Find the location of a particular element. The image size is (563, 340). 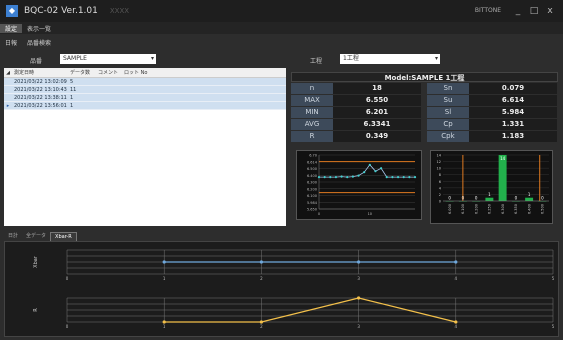

stat-key: Cpk is located at coordinates (448, 136).